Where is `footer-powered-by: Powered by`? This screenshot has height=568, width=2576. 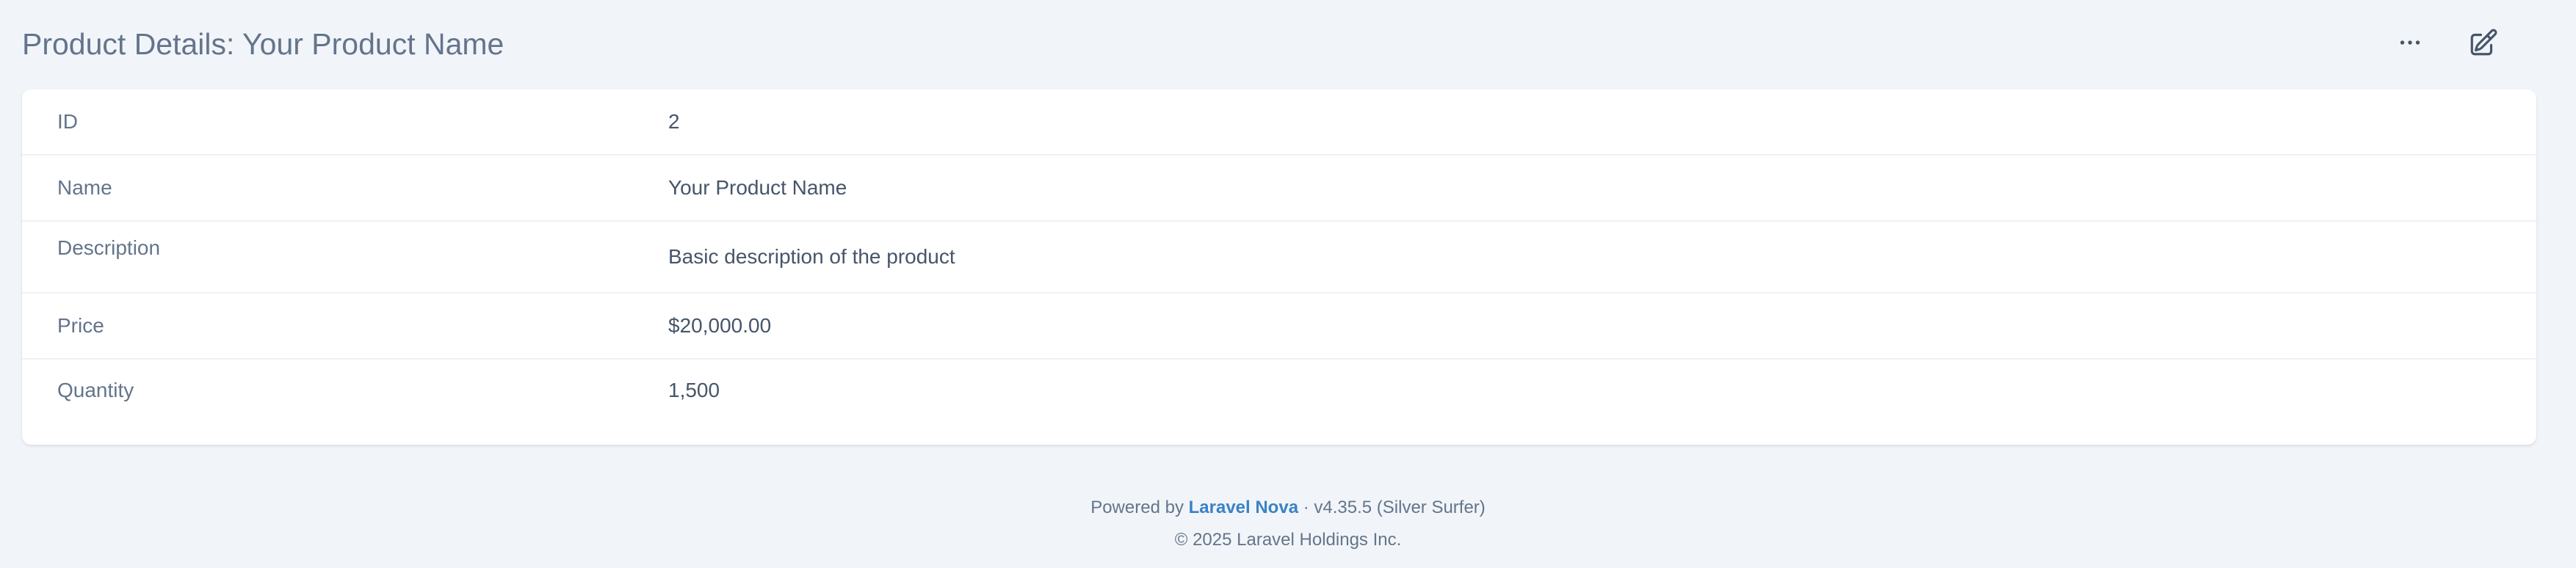
footer-powered-by: Powered by is located at coordinates (1137, 507).